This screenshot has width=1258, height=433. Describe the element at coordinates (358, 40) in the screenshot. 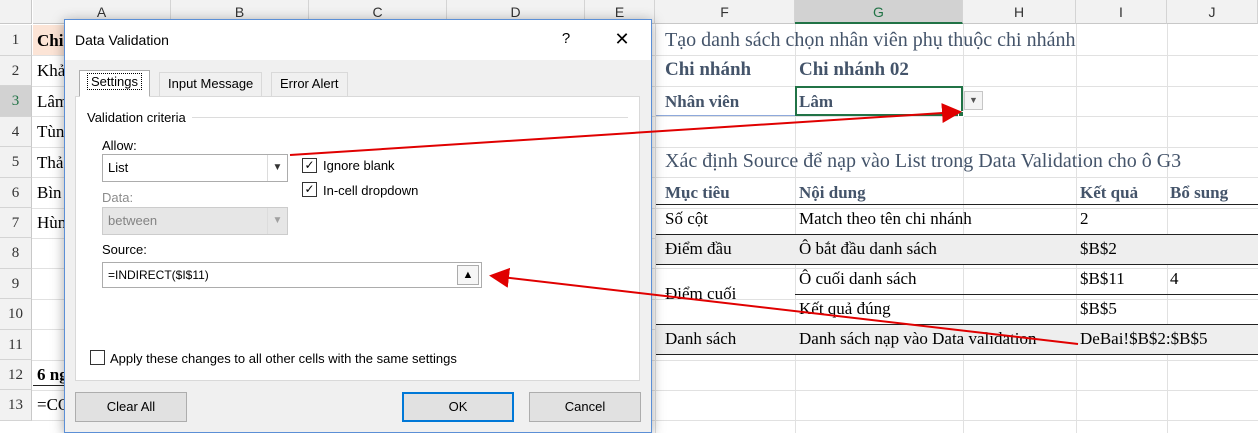

I see `dialog-titlebar: Data Validation ? ✕` at that location.